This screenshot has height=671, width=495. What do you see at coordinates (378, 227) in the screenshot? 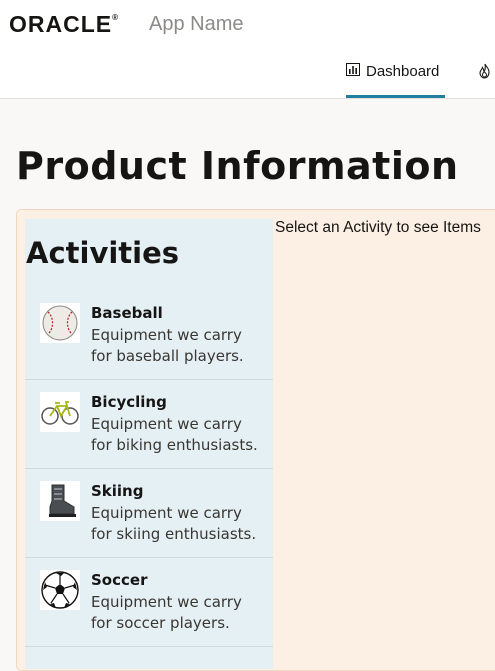
I see `select-activity-hint: Select an Activity to see Items` at bounding box center [378, 227].